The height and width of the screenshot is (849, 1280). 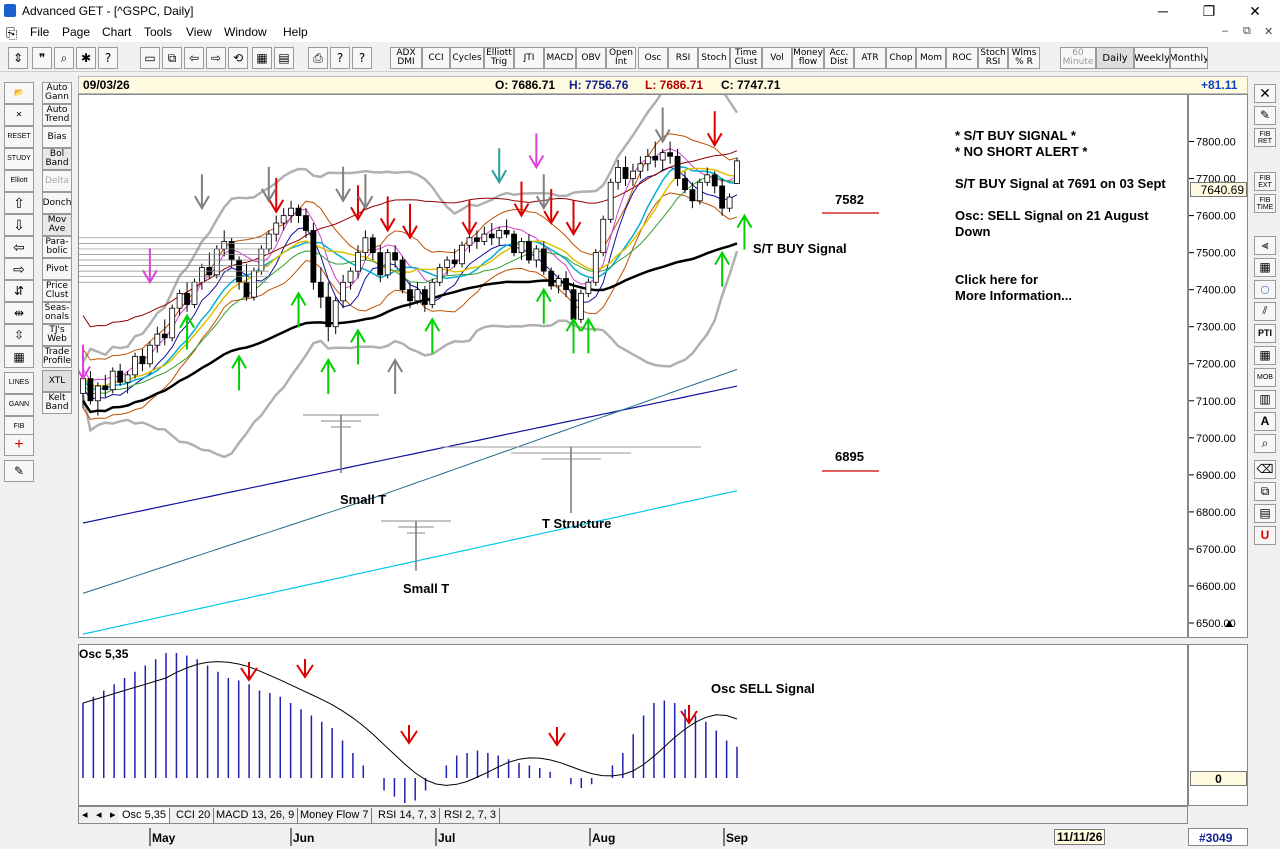 What do you see at coordinates (1265, 377) in the screenshot?
I see `mob-button: MOB` at bounding box center [1265, 377].